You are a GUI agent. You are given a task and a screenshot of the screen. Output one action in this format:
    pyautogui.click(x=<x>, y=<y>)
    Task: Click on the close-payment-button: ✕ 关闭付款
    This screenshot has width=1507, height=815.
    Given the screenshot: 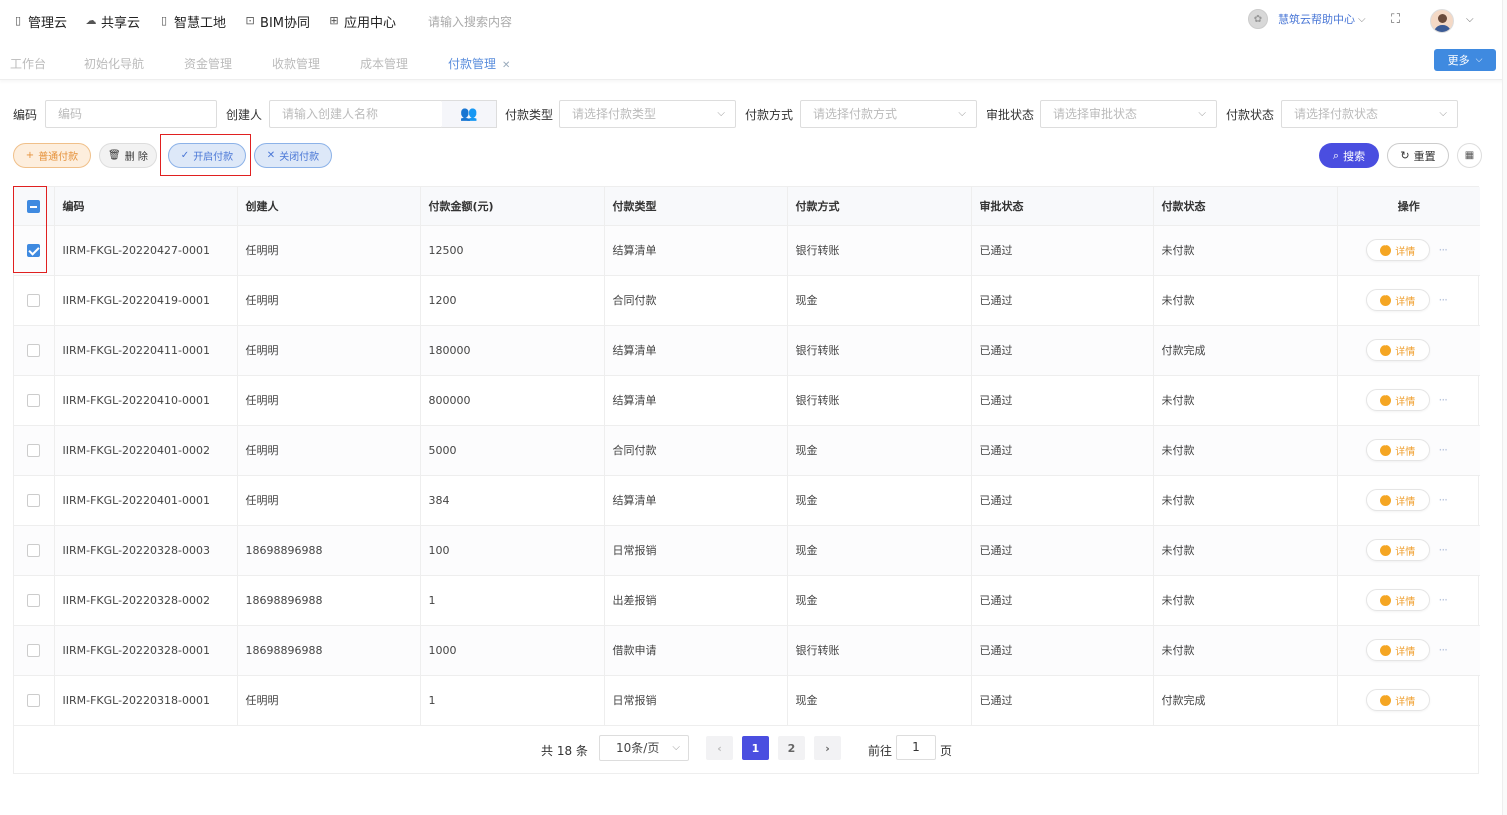 What is the action you would take?
    pyautogui.click(x=293, y=155)
    